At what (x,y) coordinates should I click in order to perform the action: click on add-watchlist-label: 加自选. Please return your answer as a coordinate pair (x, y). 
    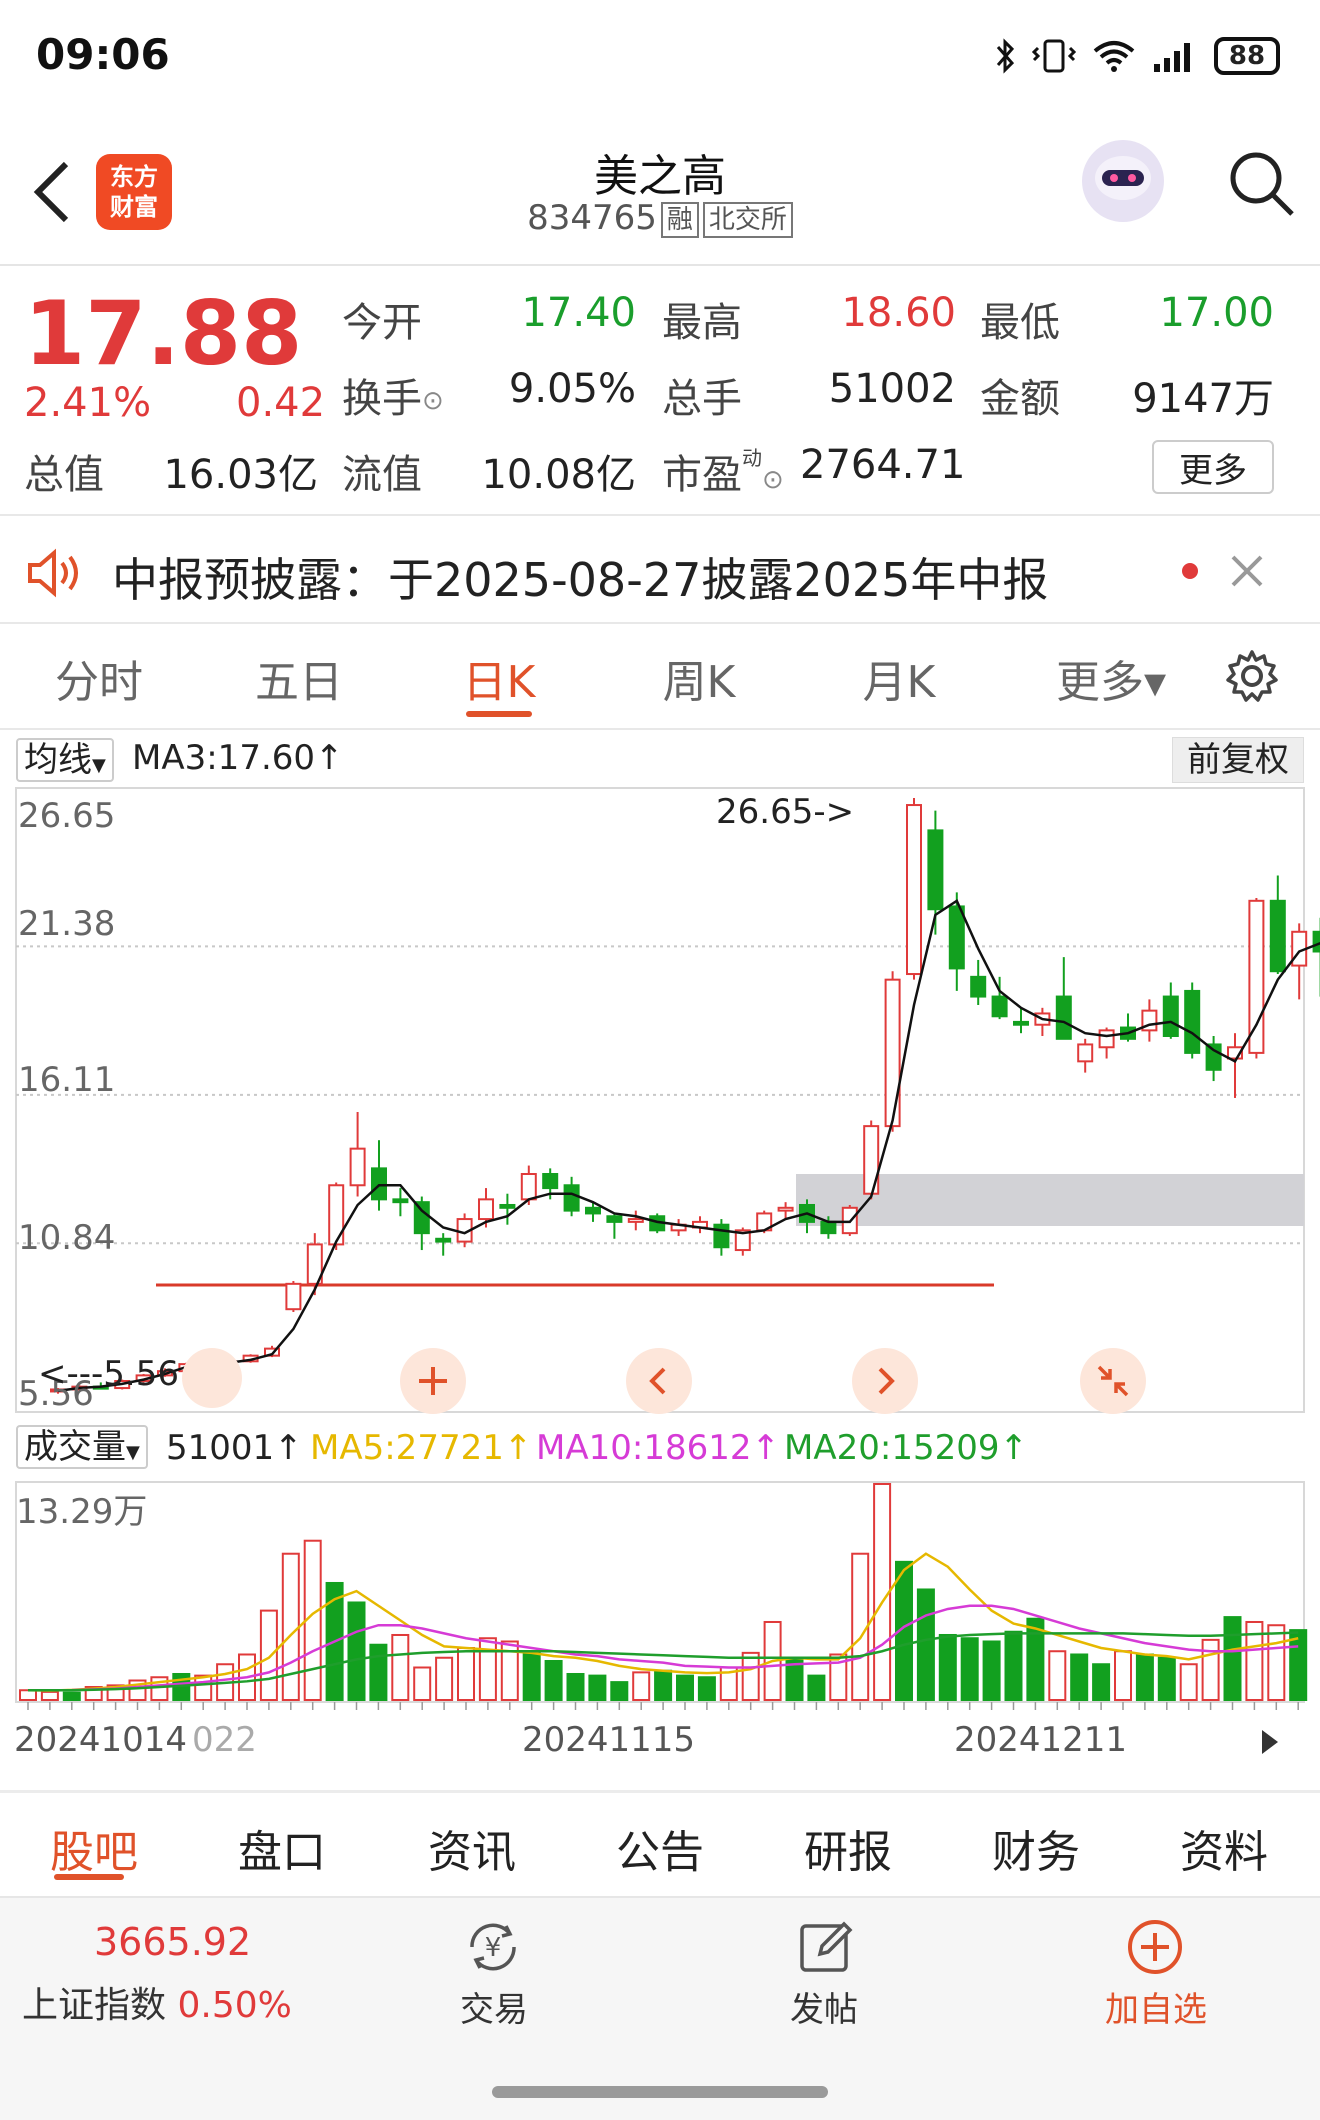
    Looking at the image, I should click on (1156, 2006).